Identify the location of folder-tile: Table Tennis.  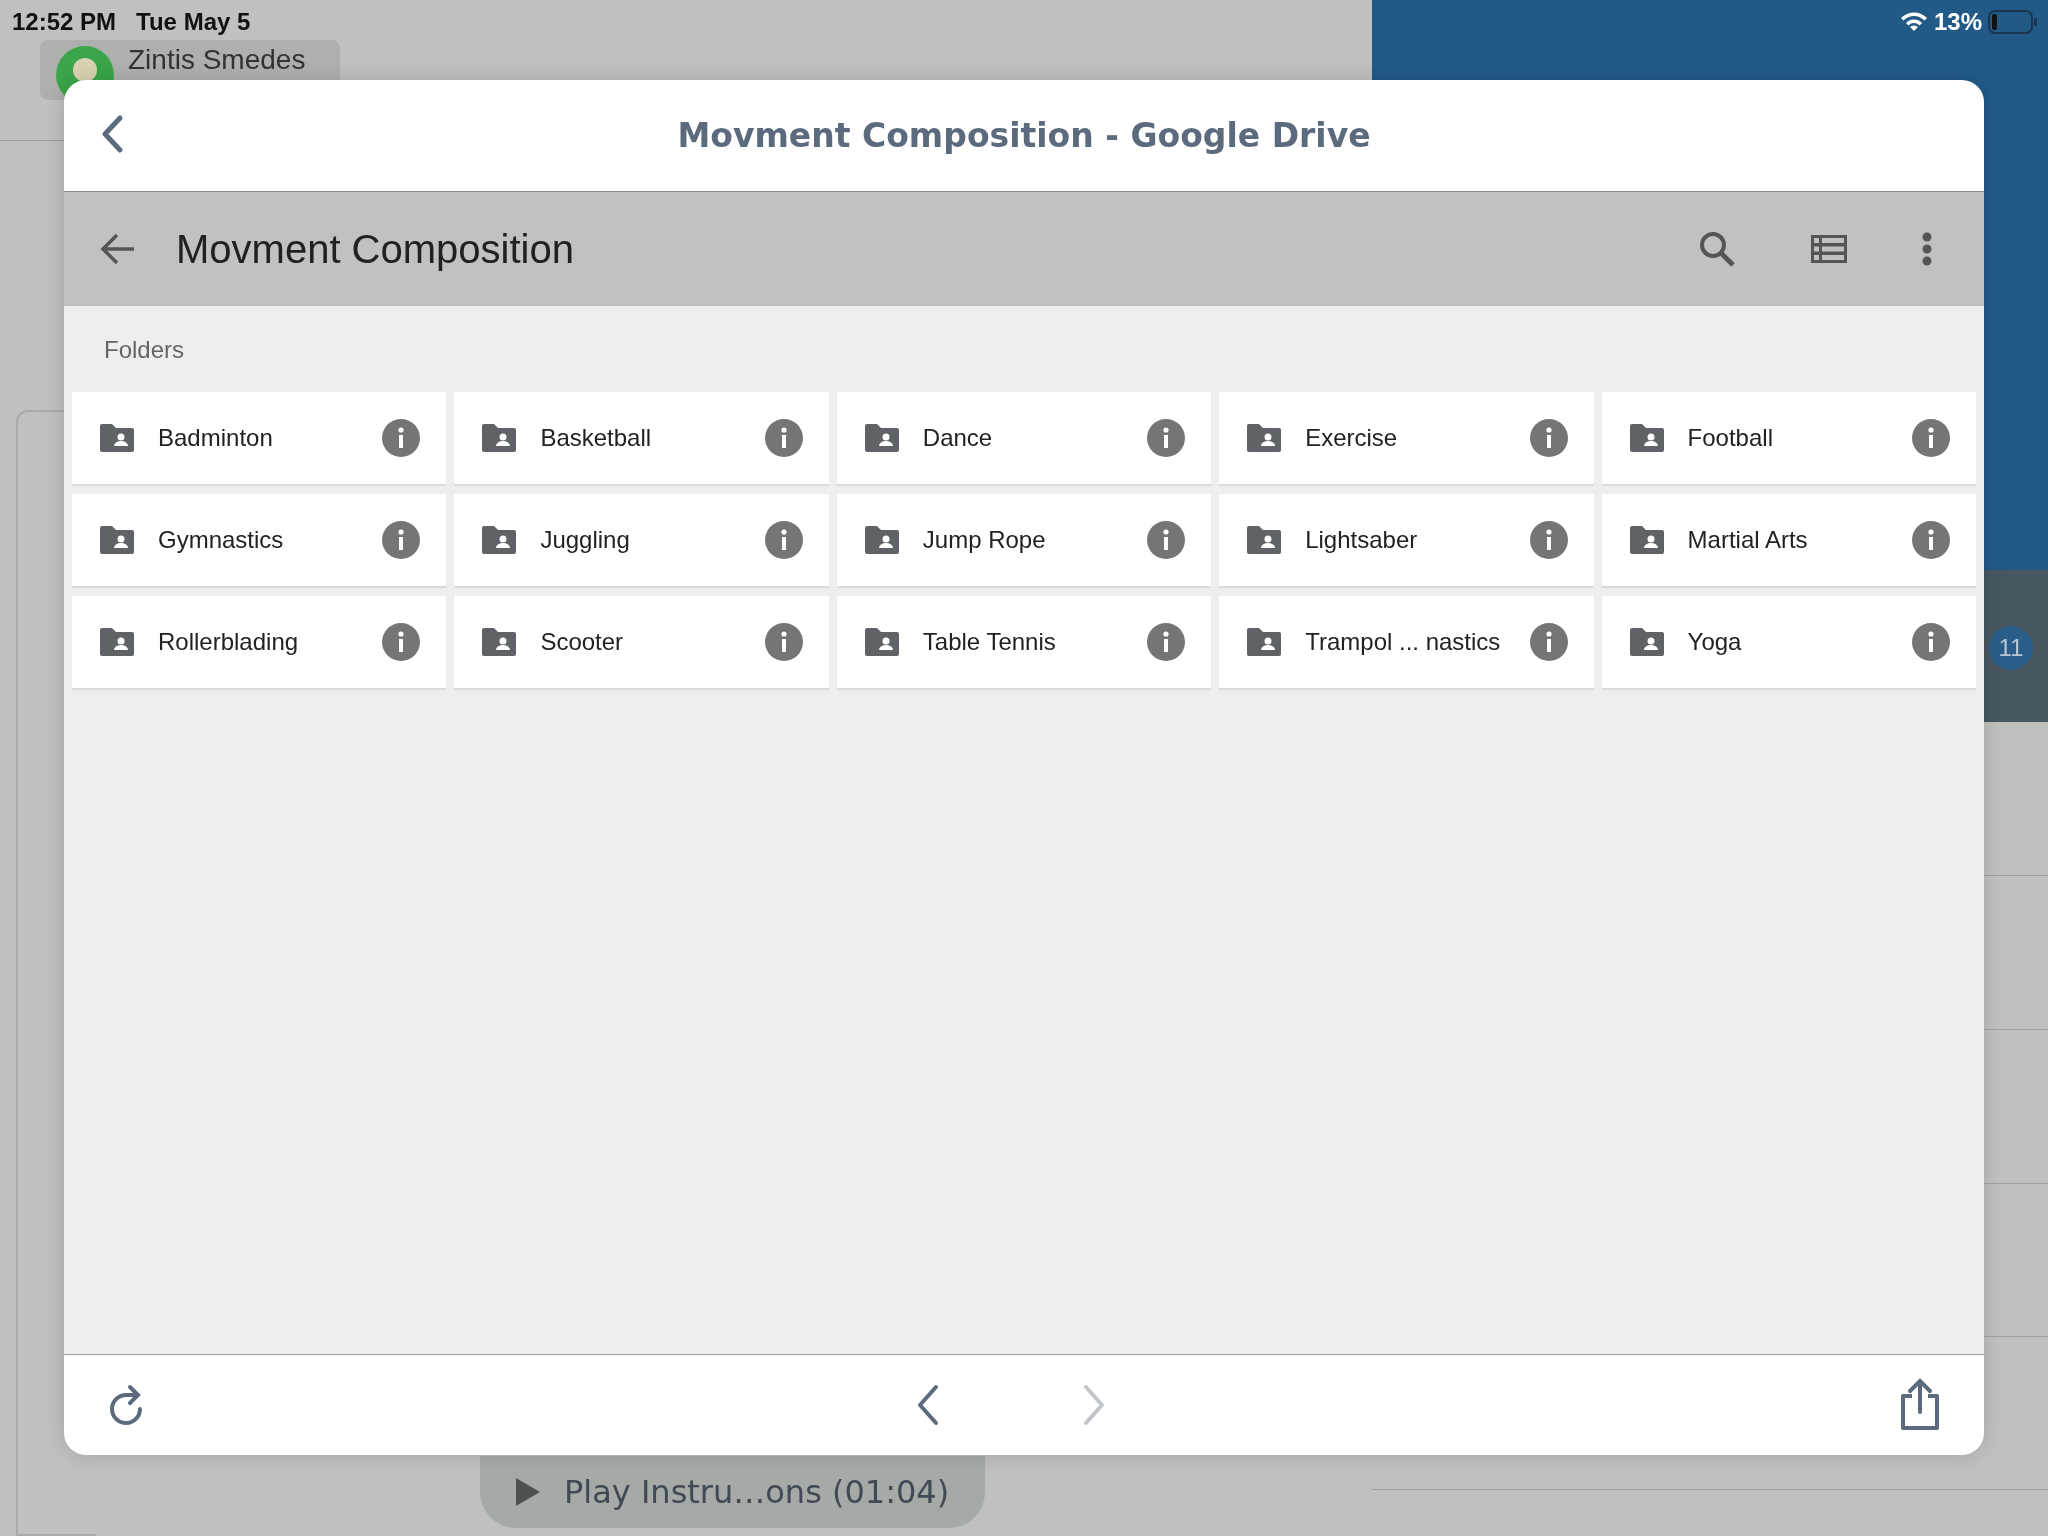
(1024, 642).